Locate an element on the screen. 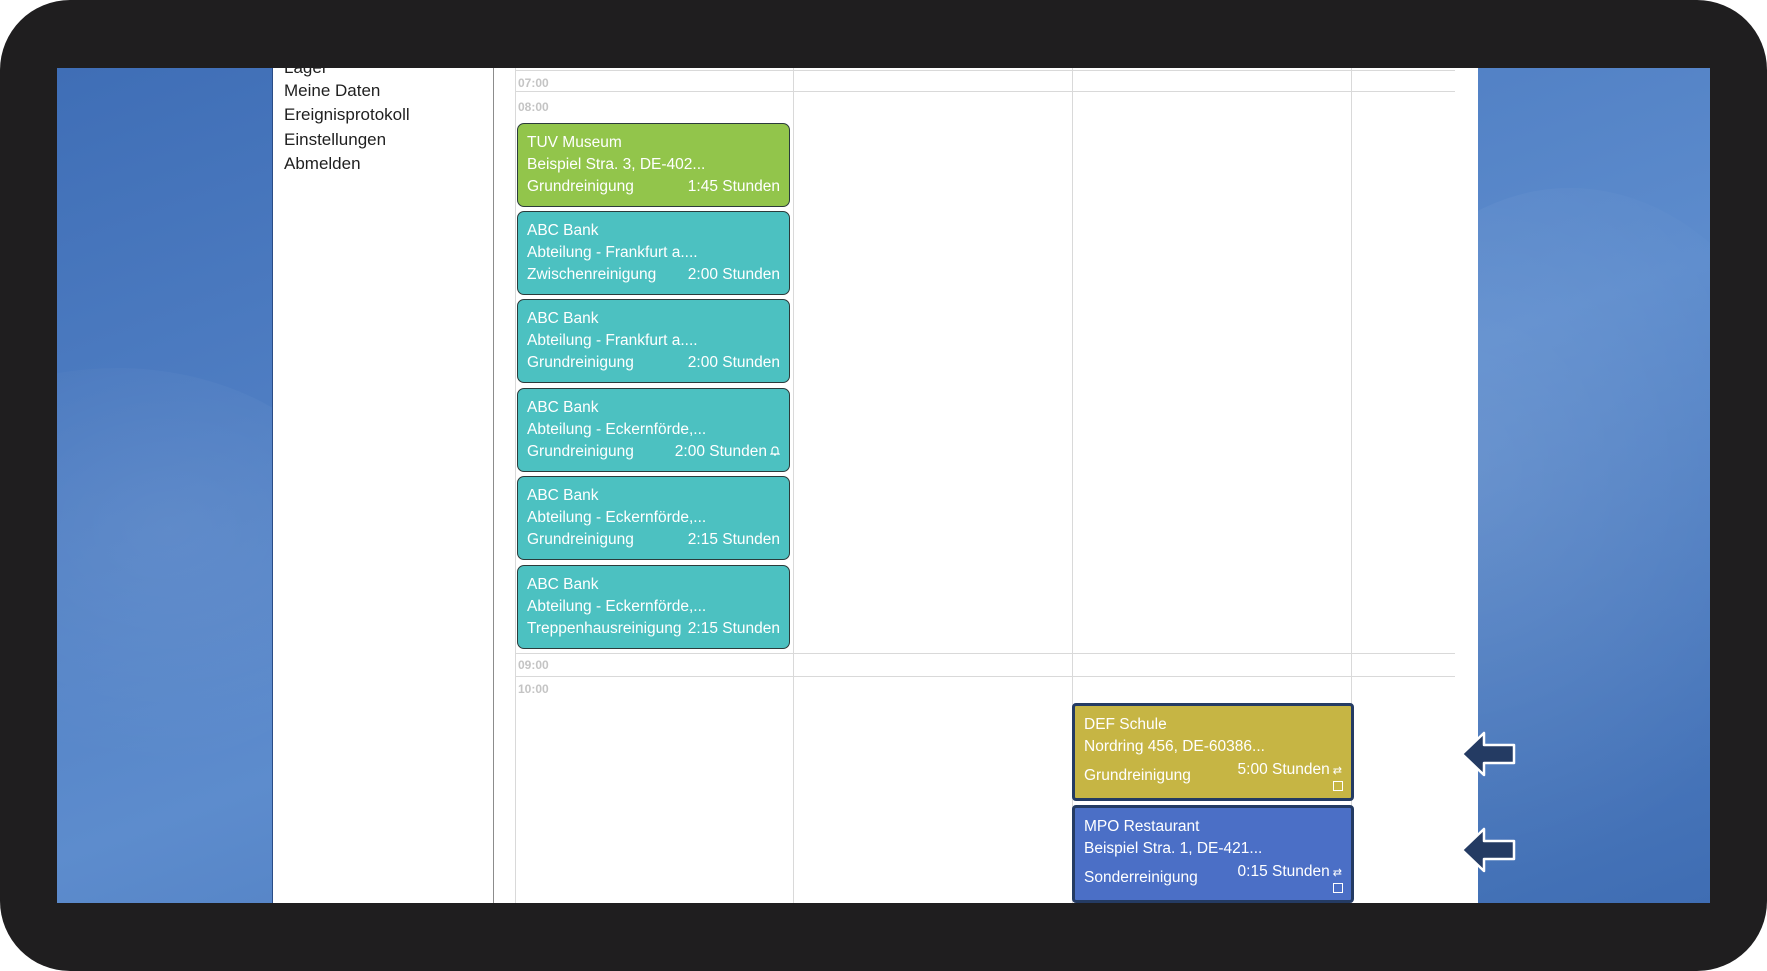 Image resolution: width=1767 pixels, height=971 pixels. event-service: Zwischenreinigung is located at coordinates (592, 274).